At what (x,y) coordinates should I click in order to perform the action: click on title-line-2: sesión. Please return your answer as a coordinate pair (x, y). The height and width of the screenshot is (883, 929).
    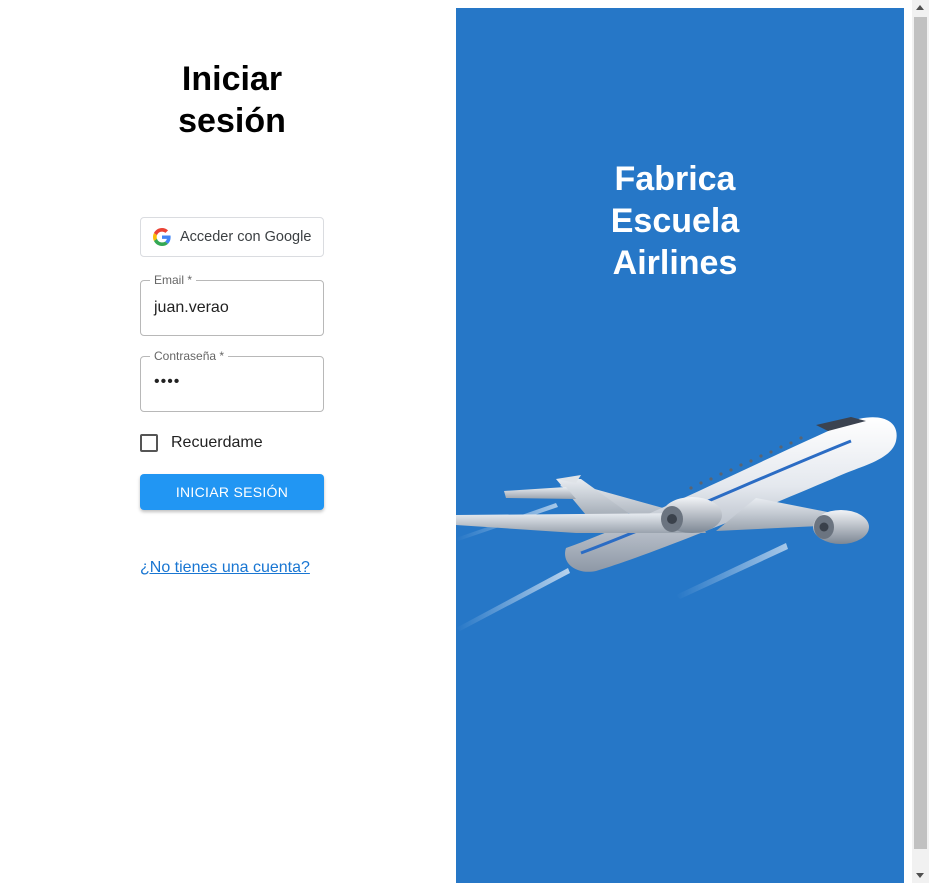
    Looking at the image, I should click on (232, 121).